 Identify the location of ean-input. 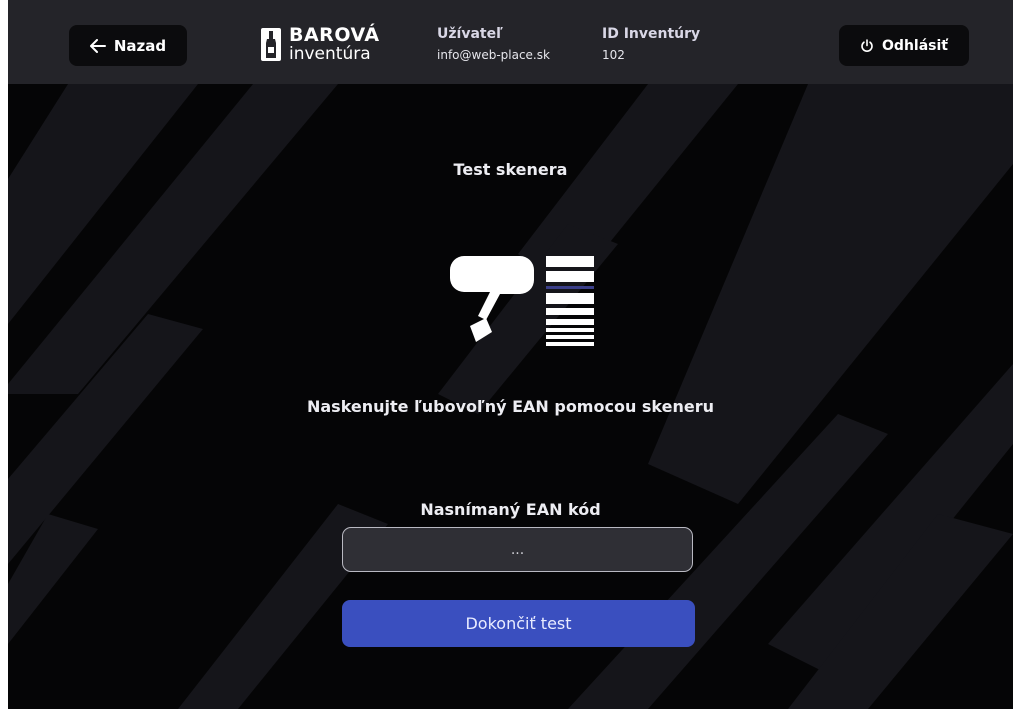
(517, 549).